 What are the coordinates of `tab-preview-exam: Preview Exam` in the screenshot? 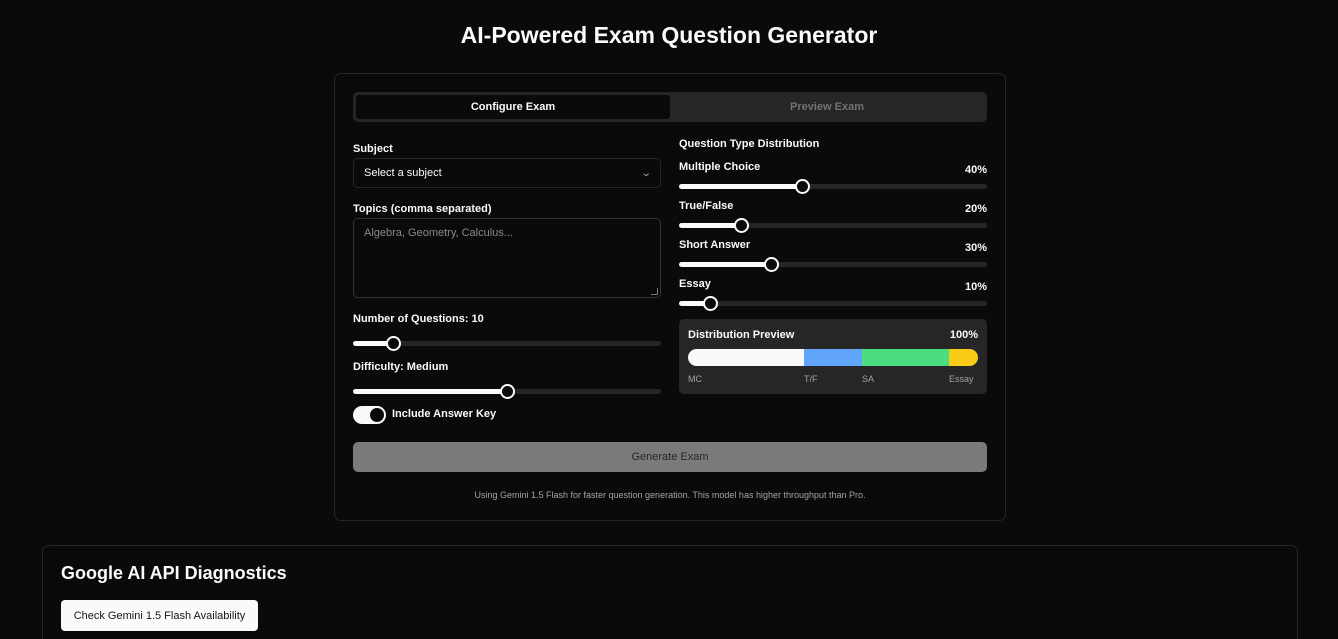 It's located at (827, 107).